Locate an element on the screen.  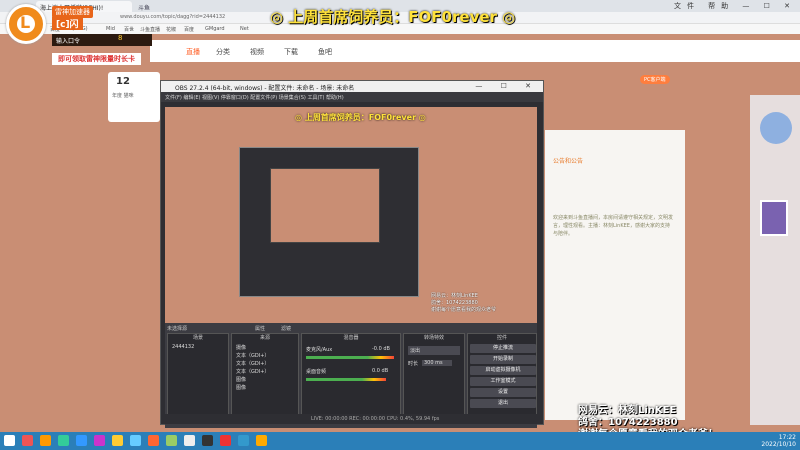
exit-button: 退出 is located at coordinates (503, 403).